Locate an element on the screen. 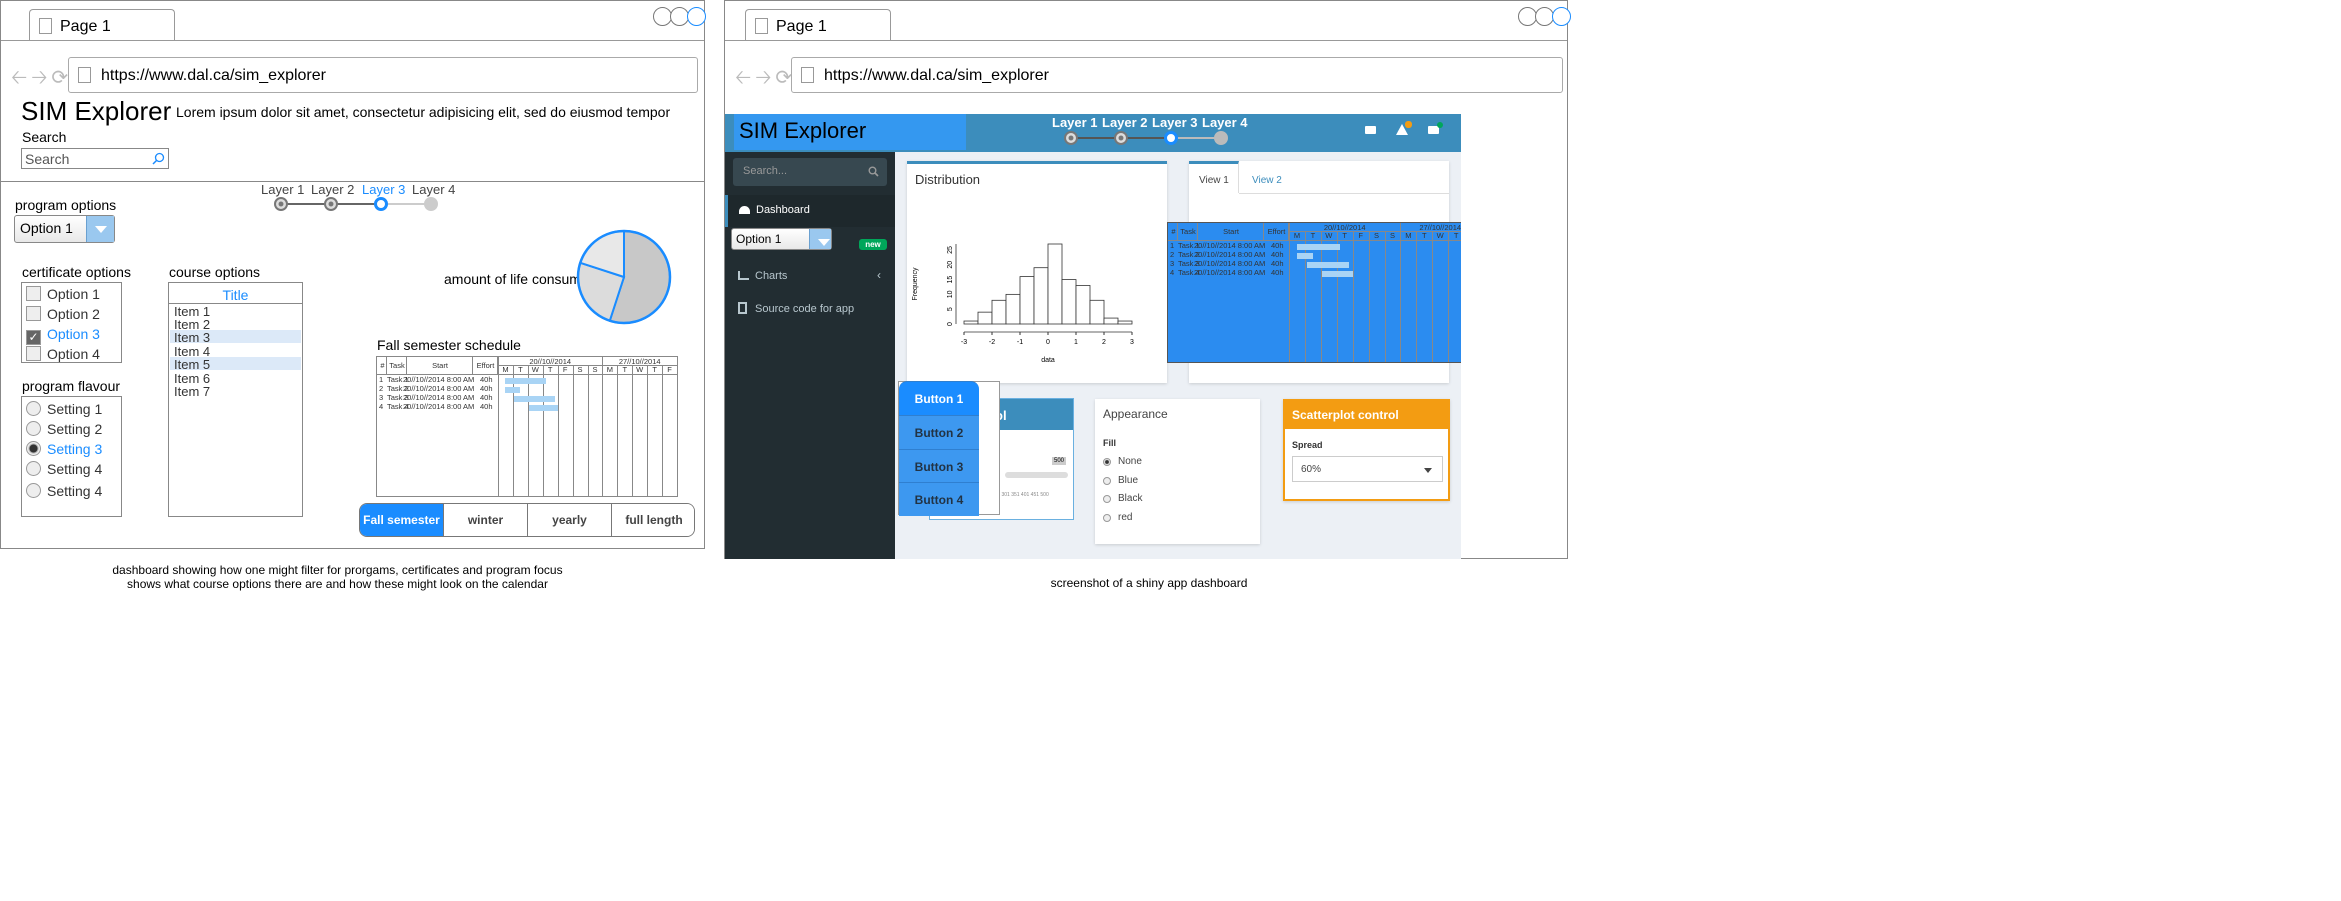  course-item: Item 7 is located at coordinates (235, 391).